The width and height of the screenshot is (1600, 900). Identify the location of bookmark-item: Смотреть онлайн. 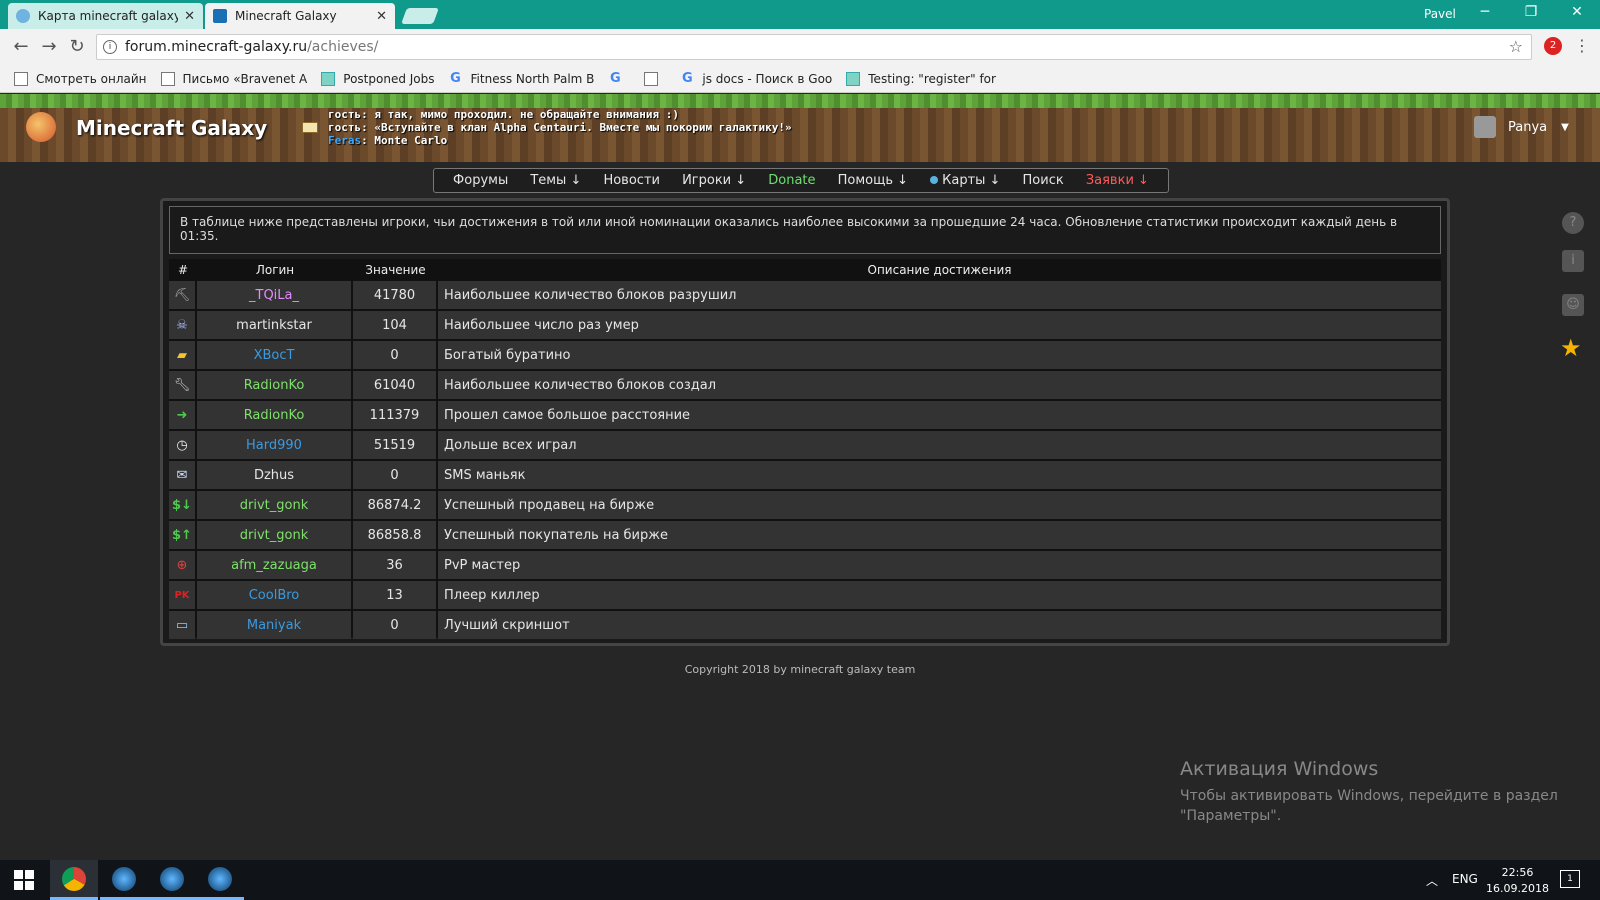
(80, 78).